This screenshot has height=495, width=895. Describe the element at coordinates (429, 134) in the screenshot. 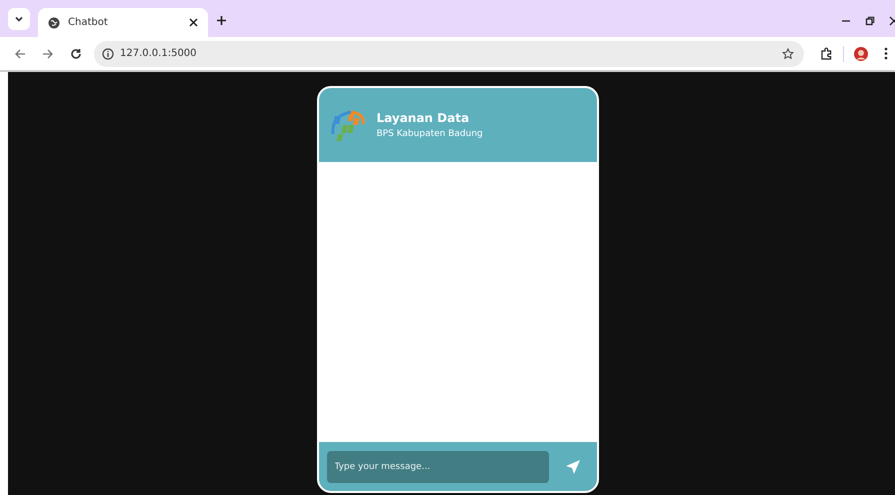

I see `chat-subtitle: BPS Kabupaten Badung` at that location.